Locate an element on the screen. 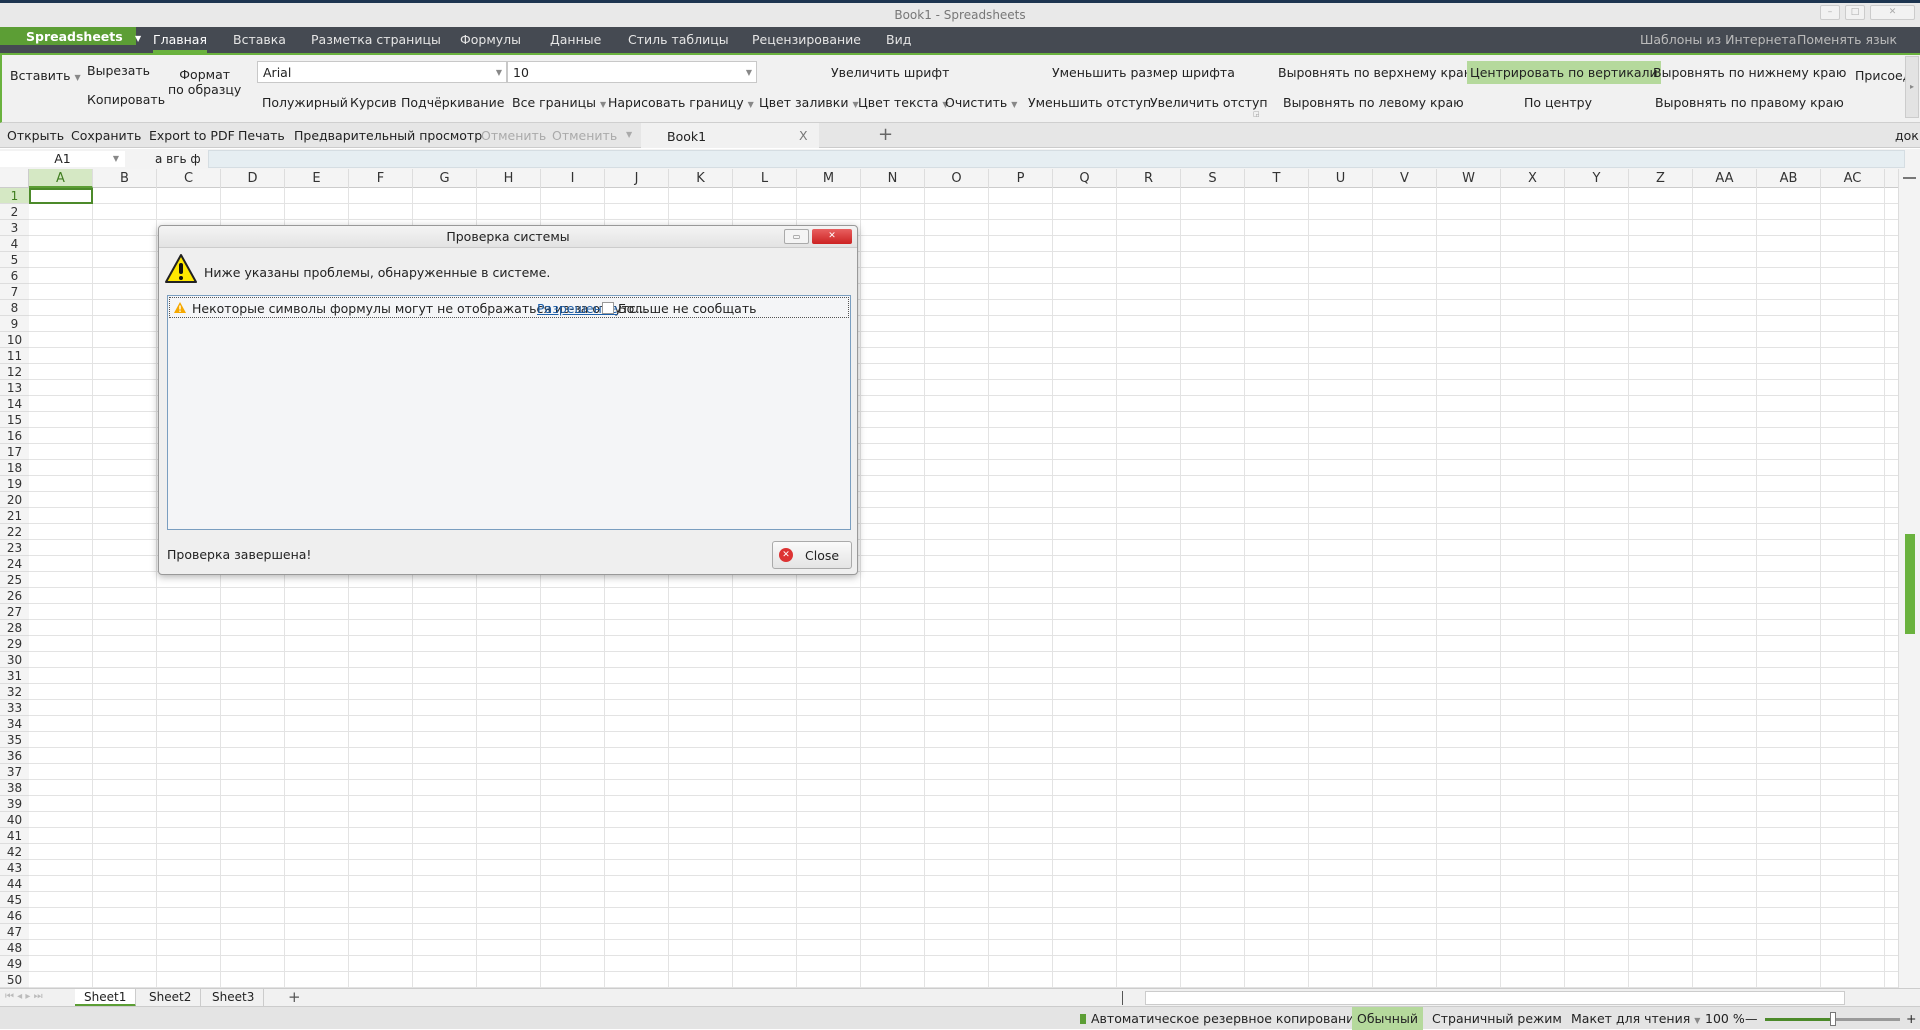  row-header-50: 50 is located at coordinates (14, 980).